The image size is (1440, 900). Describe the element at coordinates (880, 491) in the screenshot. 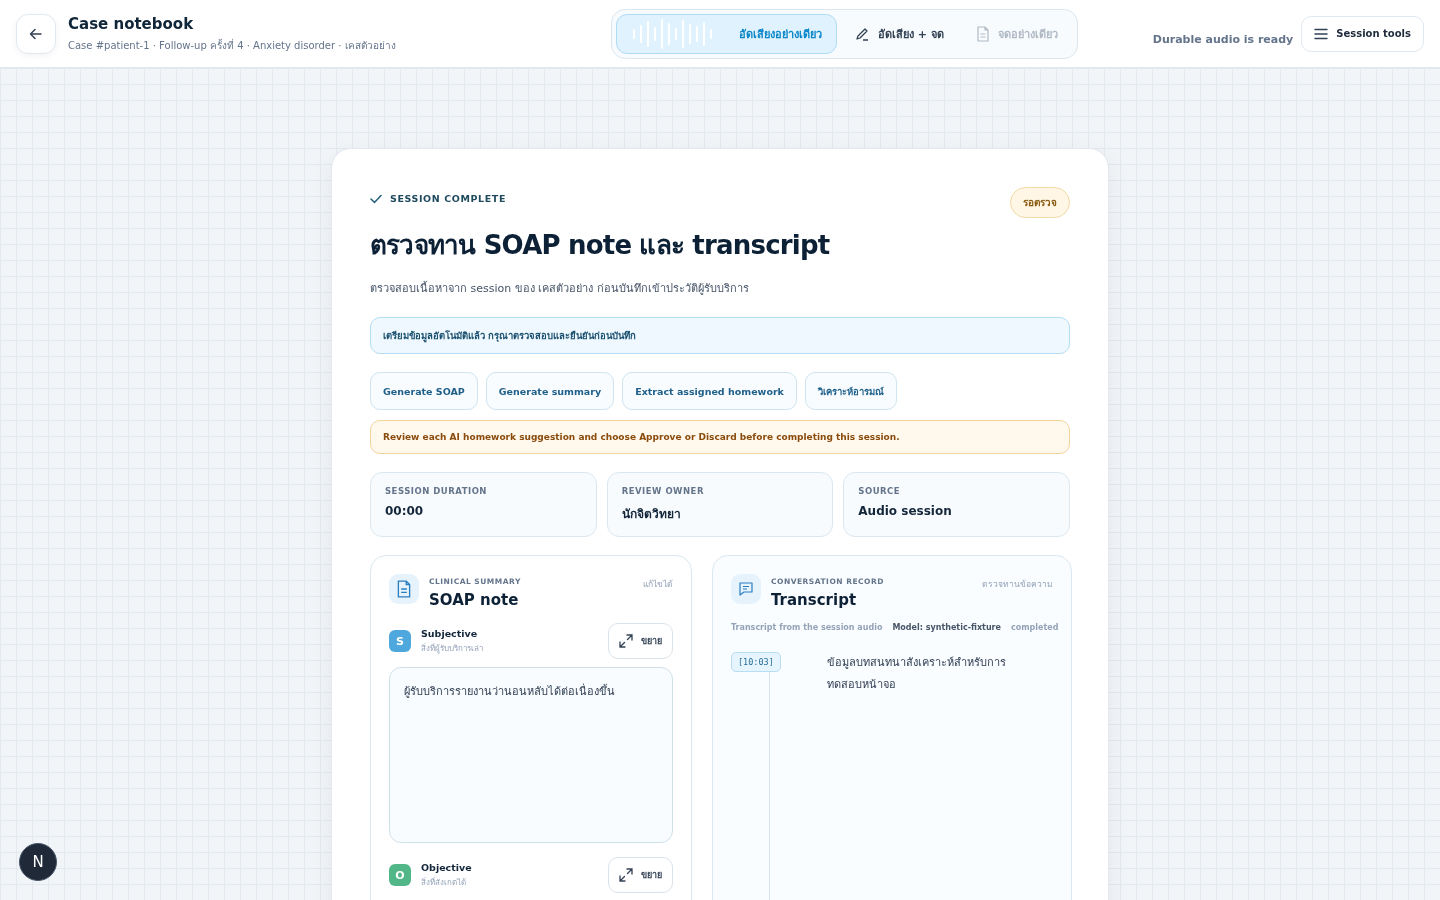

I see `stat-label: SOURCE` at that location.